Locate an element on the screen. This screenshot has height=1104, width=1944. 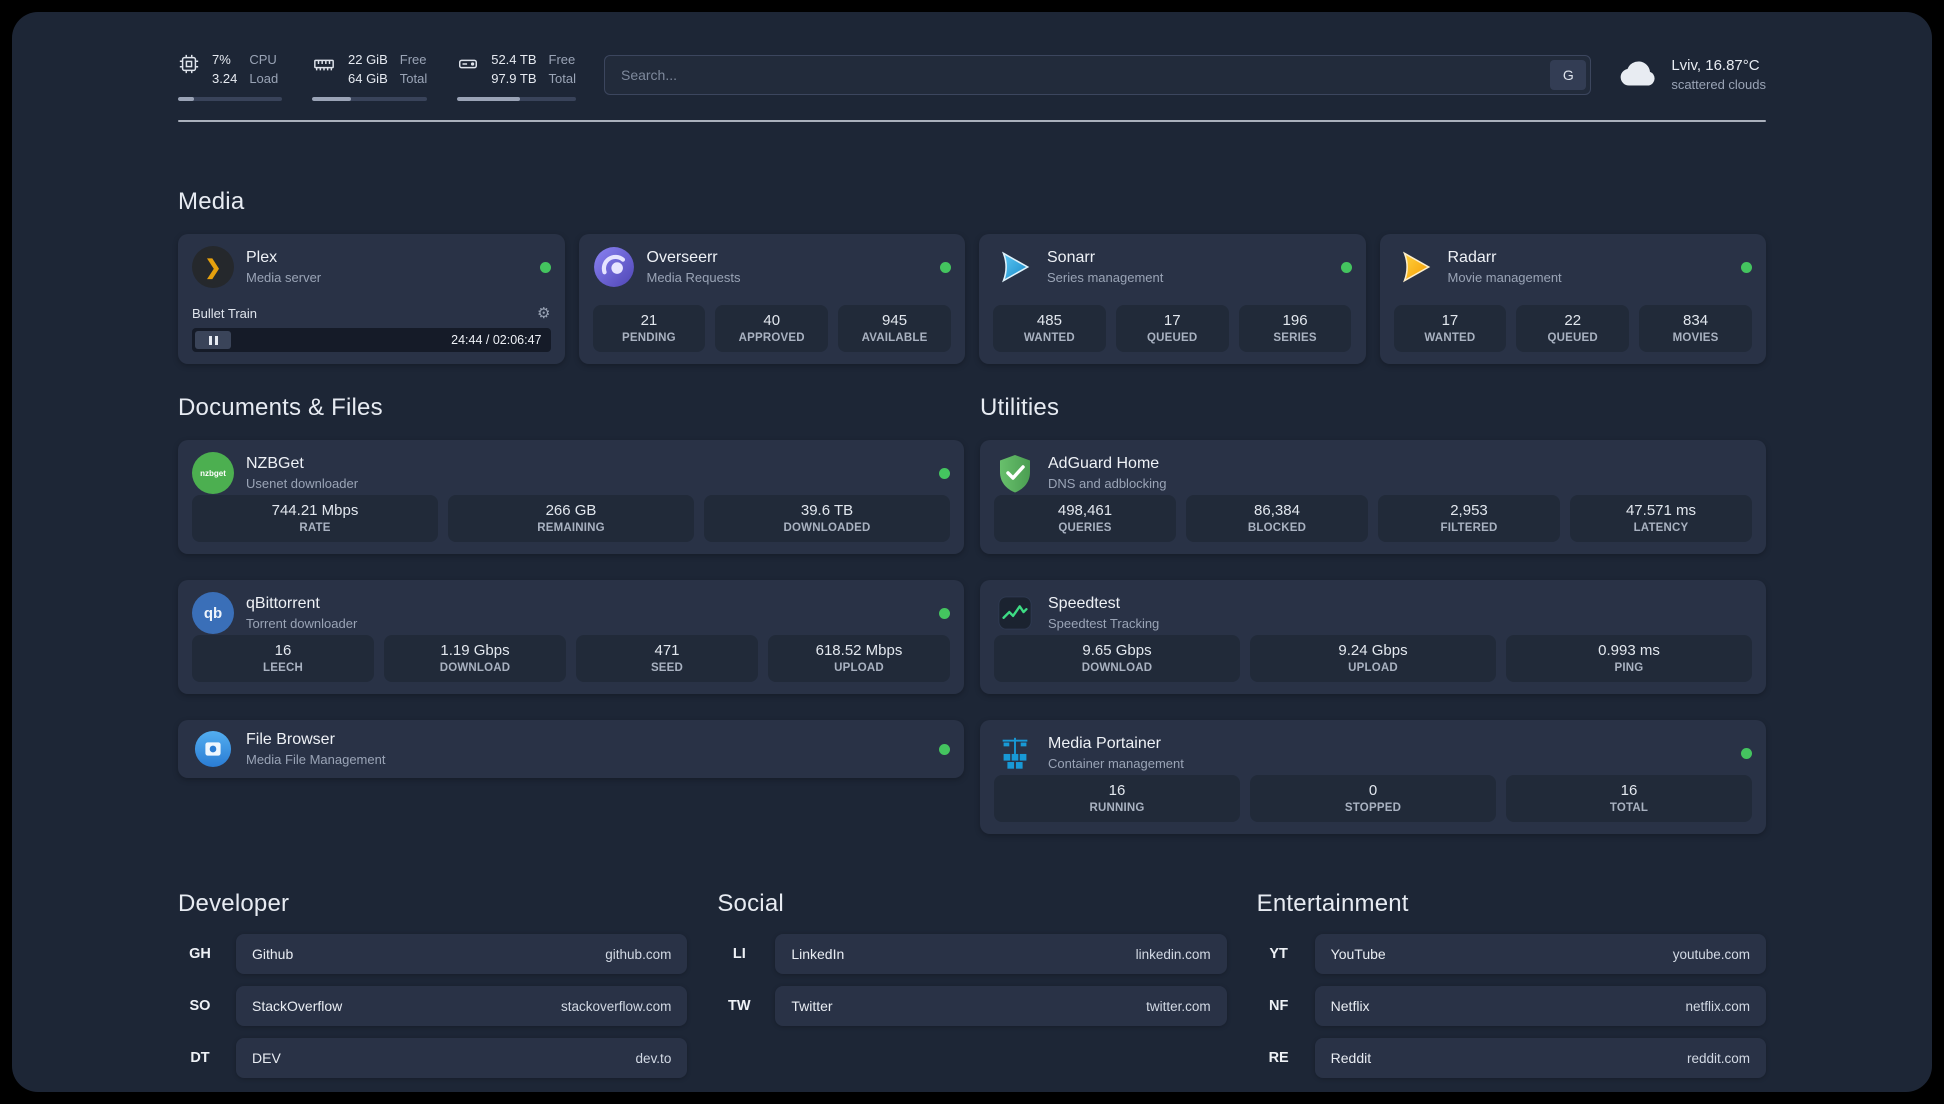
stat-tile: 17 QUEUED is located at coordinates (1172, 328).